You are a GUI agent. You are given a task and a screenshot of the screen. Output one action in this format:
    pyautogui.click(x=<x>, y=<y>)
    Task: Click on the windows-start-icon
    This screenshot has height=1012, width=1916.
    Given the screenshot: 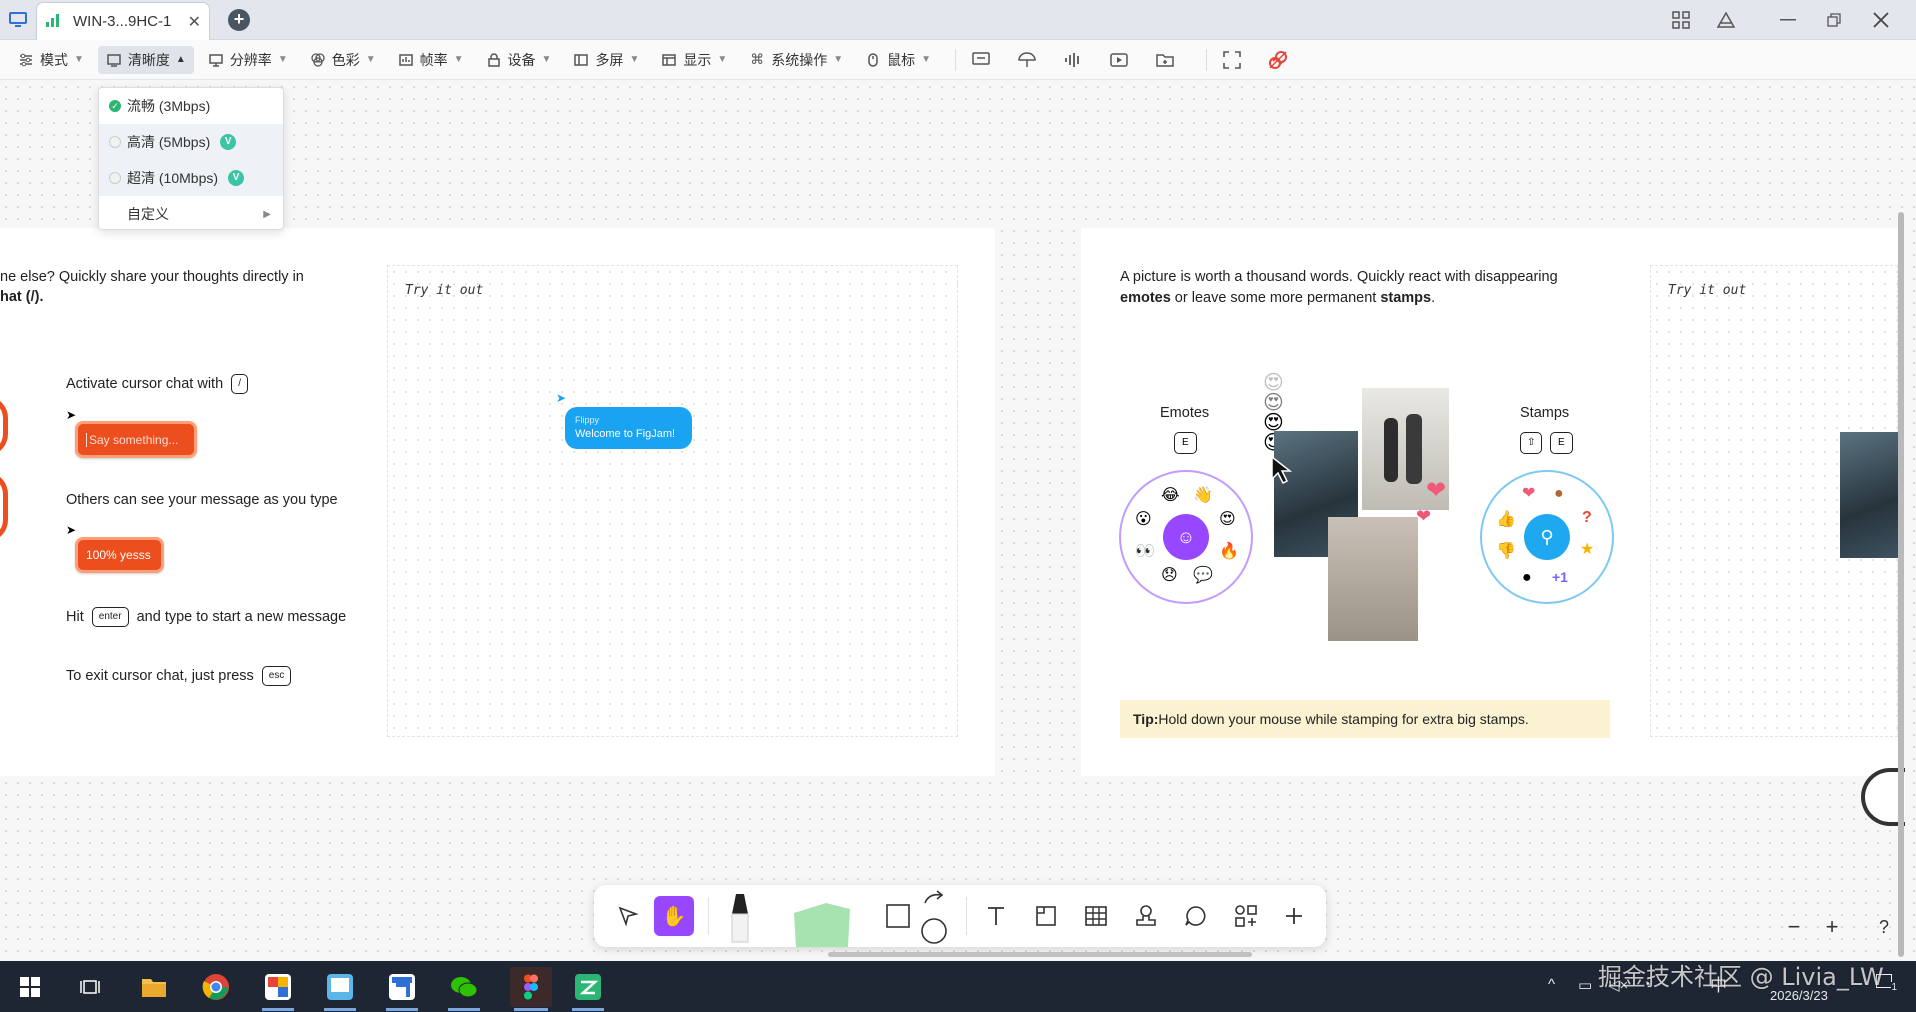 What is the action you would take?
    pyautogui.click(x=30, y=987)
    